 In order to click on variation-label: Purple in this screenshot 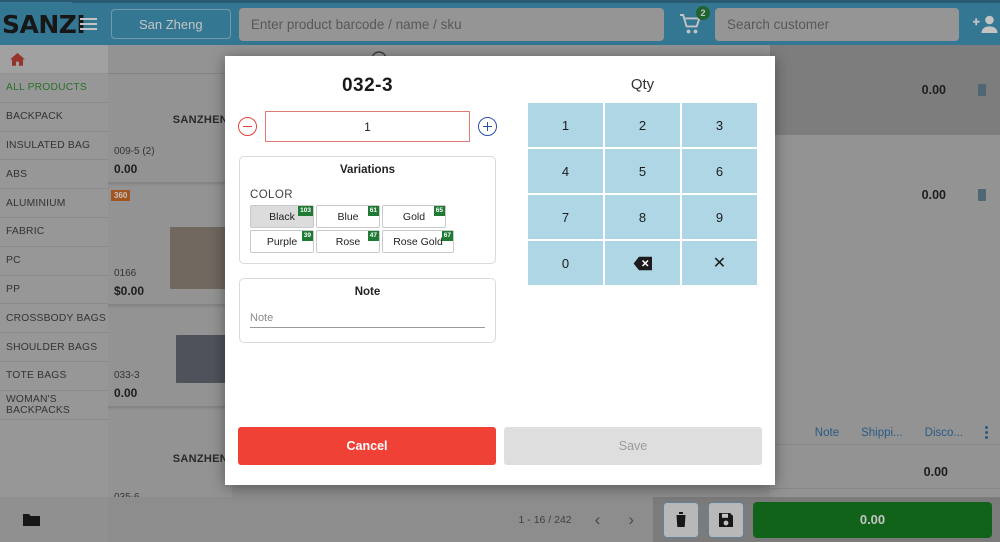, I will do `click(282, 241)`.